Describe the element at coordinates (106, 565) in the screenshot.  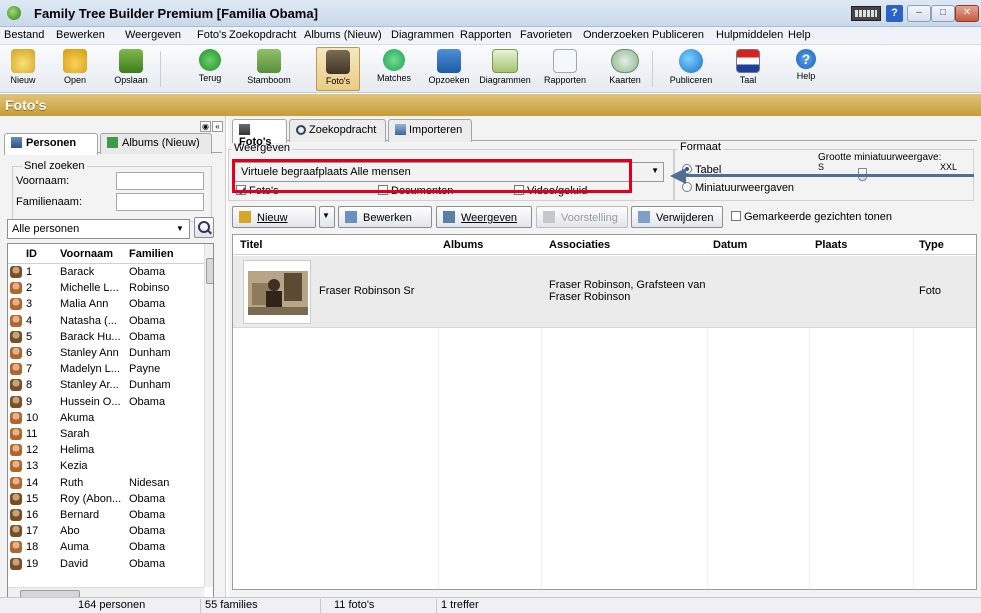
I see `list-item: 19 David Obama` at that location.